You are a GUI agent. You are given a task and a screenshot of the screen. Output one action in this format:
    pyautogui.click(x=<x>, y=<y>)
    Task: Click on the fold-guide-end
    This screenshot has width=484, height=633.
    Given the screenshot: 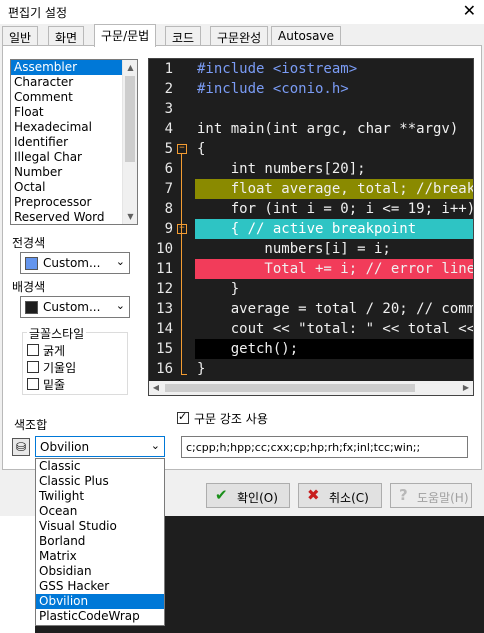 What is the action you would take?
    pyautogui.click(x=184, y=374)
    